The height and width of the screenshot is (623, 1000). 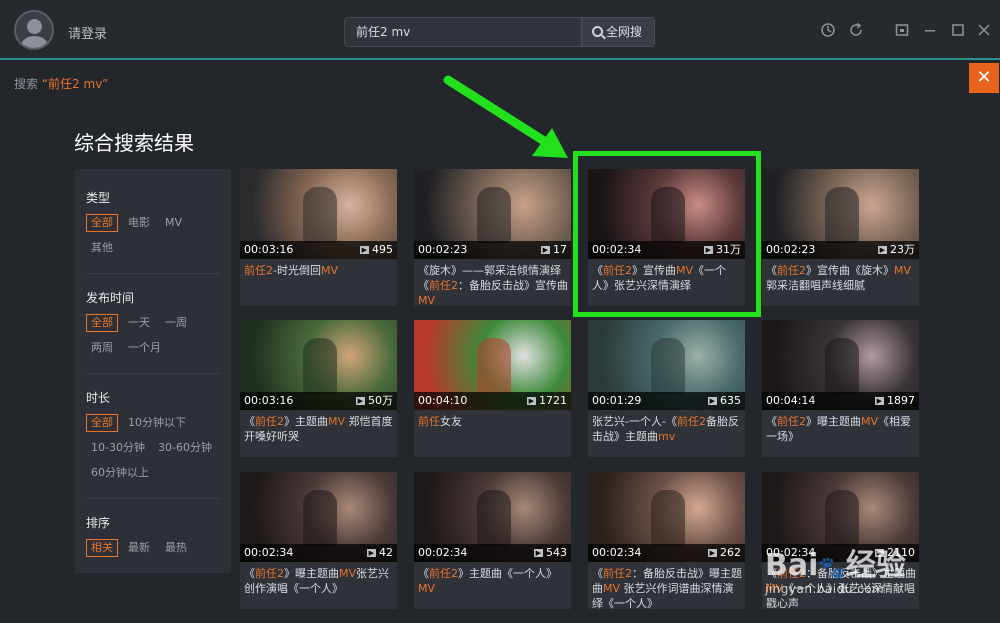 What do you see at coordinates (102, 423) in the screenshot?
I see `filter-duration-all: 全部` at bounding box center [102, 423].